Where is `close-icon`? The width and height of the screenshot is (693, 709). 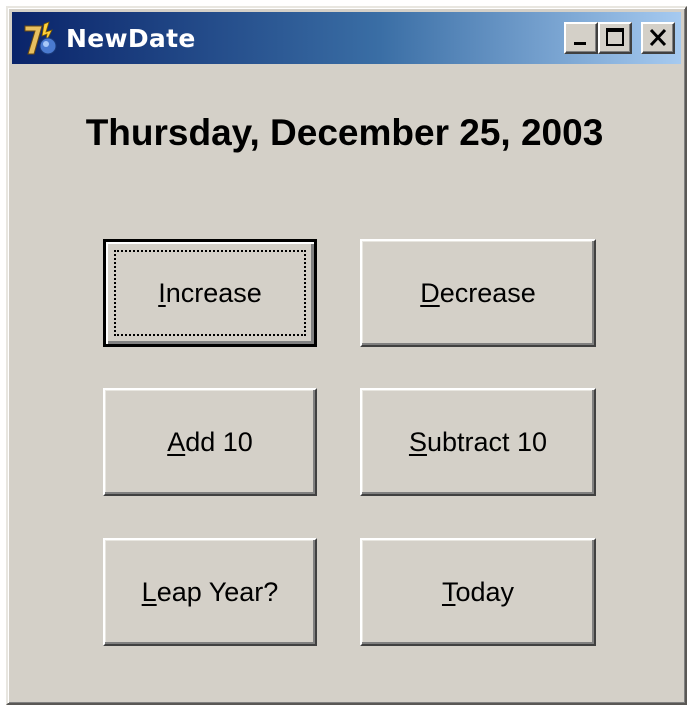 close-icon is located at coordinates (658, 37).